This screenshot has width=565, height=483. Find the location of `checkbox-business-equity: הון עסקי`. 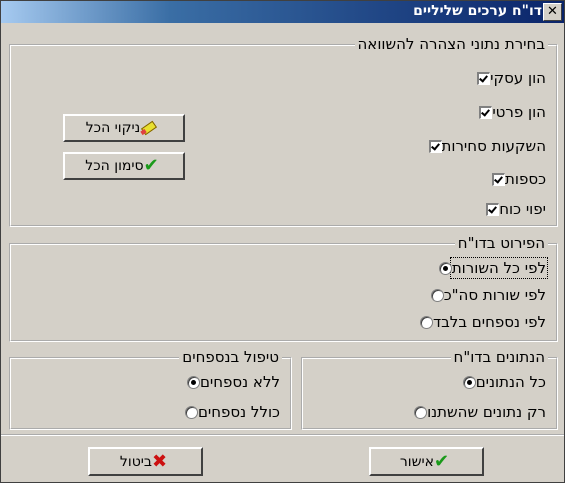

checkbox-business-equity: הון עסקי is located at coordinates (507, 78).